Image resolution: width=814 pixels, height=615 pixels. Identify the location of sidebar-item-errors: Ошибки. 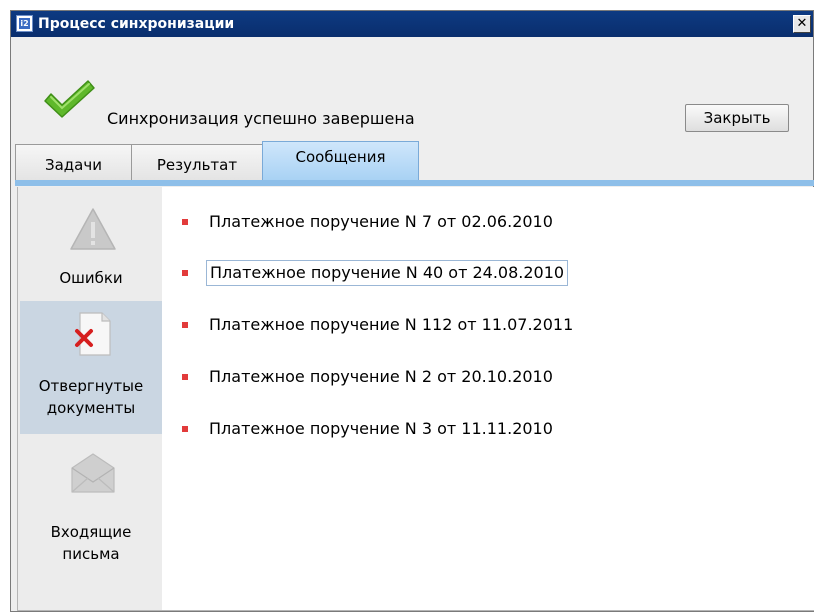
(91, 244).